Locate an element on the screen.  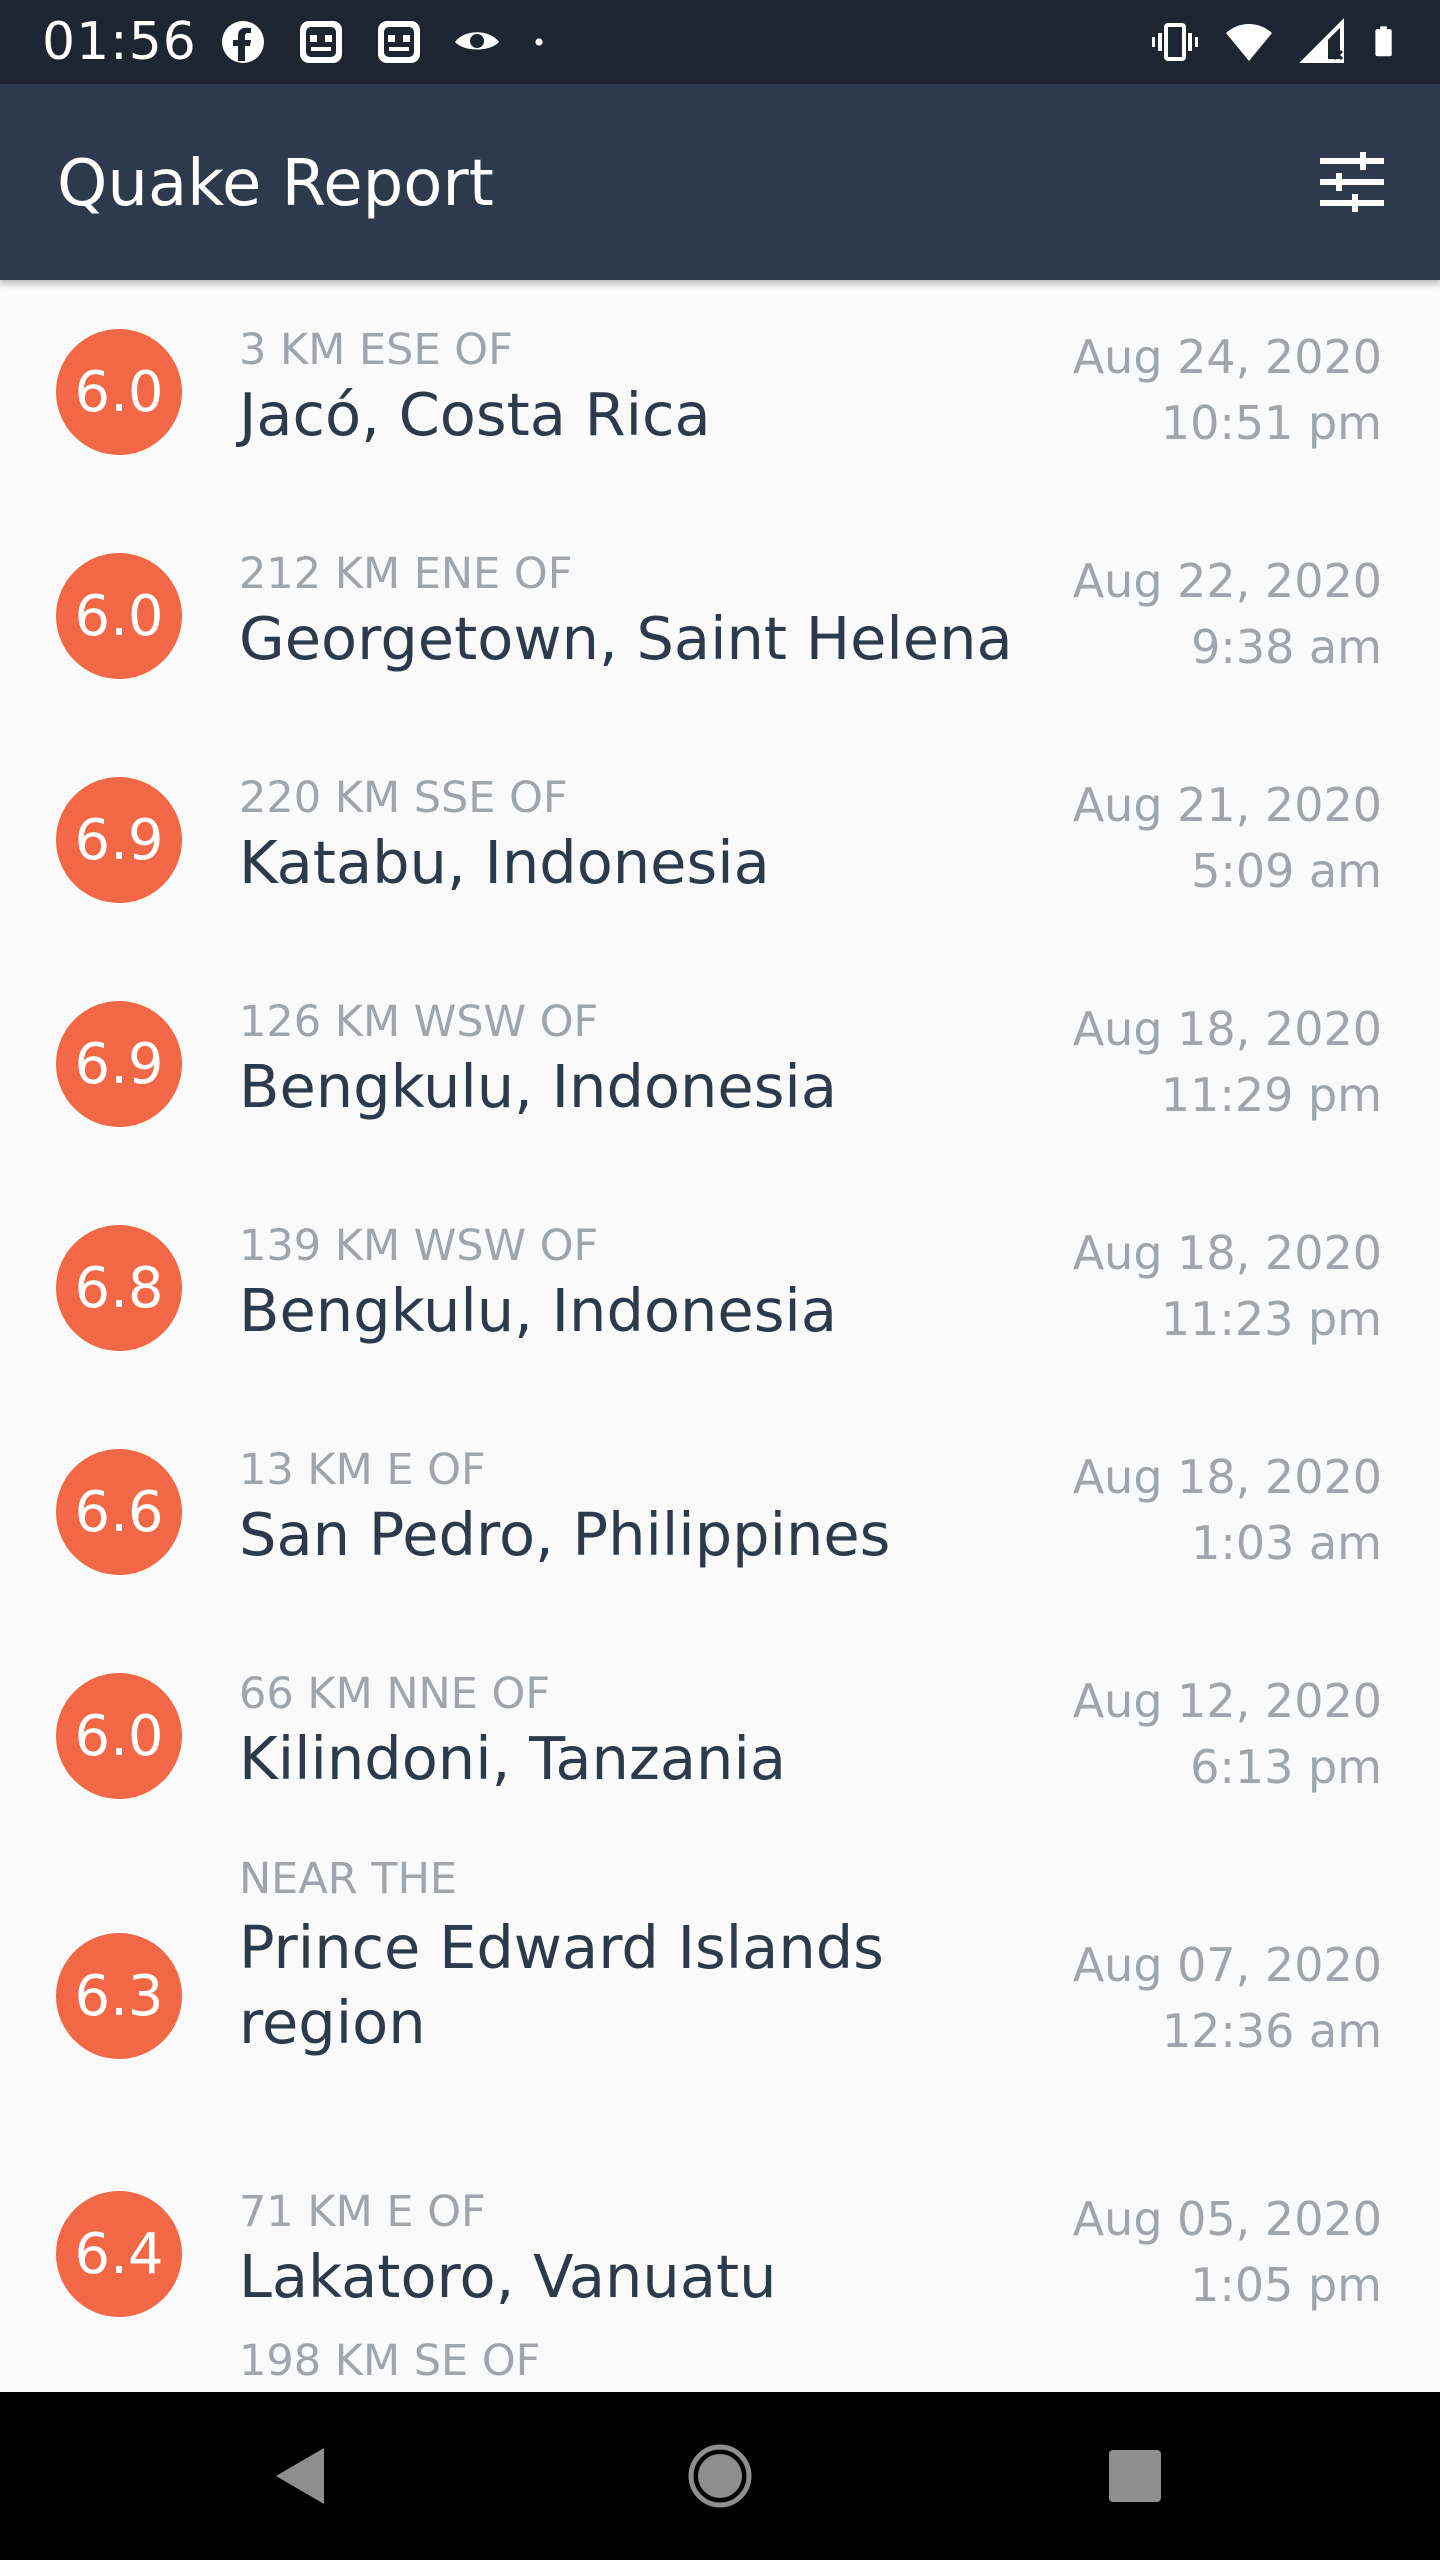
app-bar: Quake Report is located at coordinates (720, 182).